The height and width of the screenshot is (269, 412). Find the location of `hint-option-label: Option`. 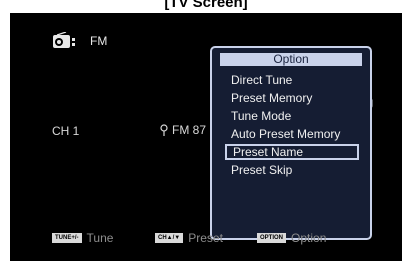

hint-option-label: Option is located at coordinates (309, 238).